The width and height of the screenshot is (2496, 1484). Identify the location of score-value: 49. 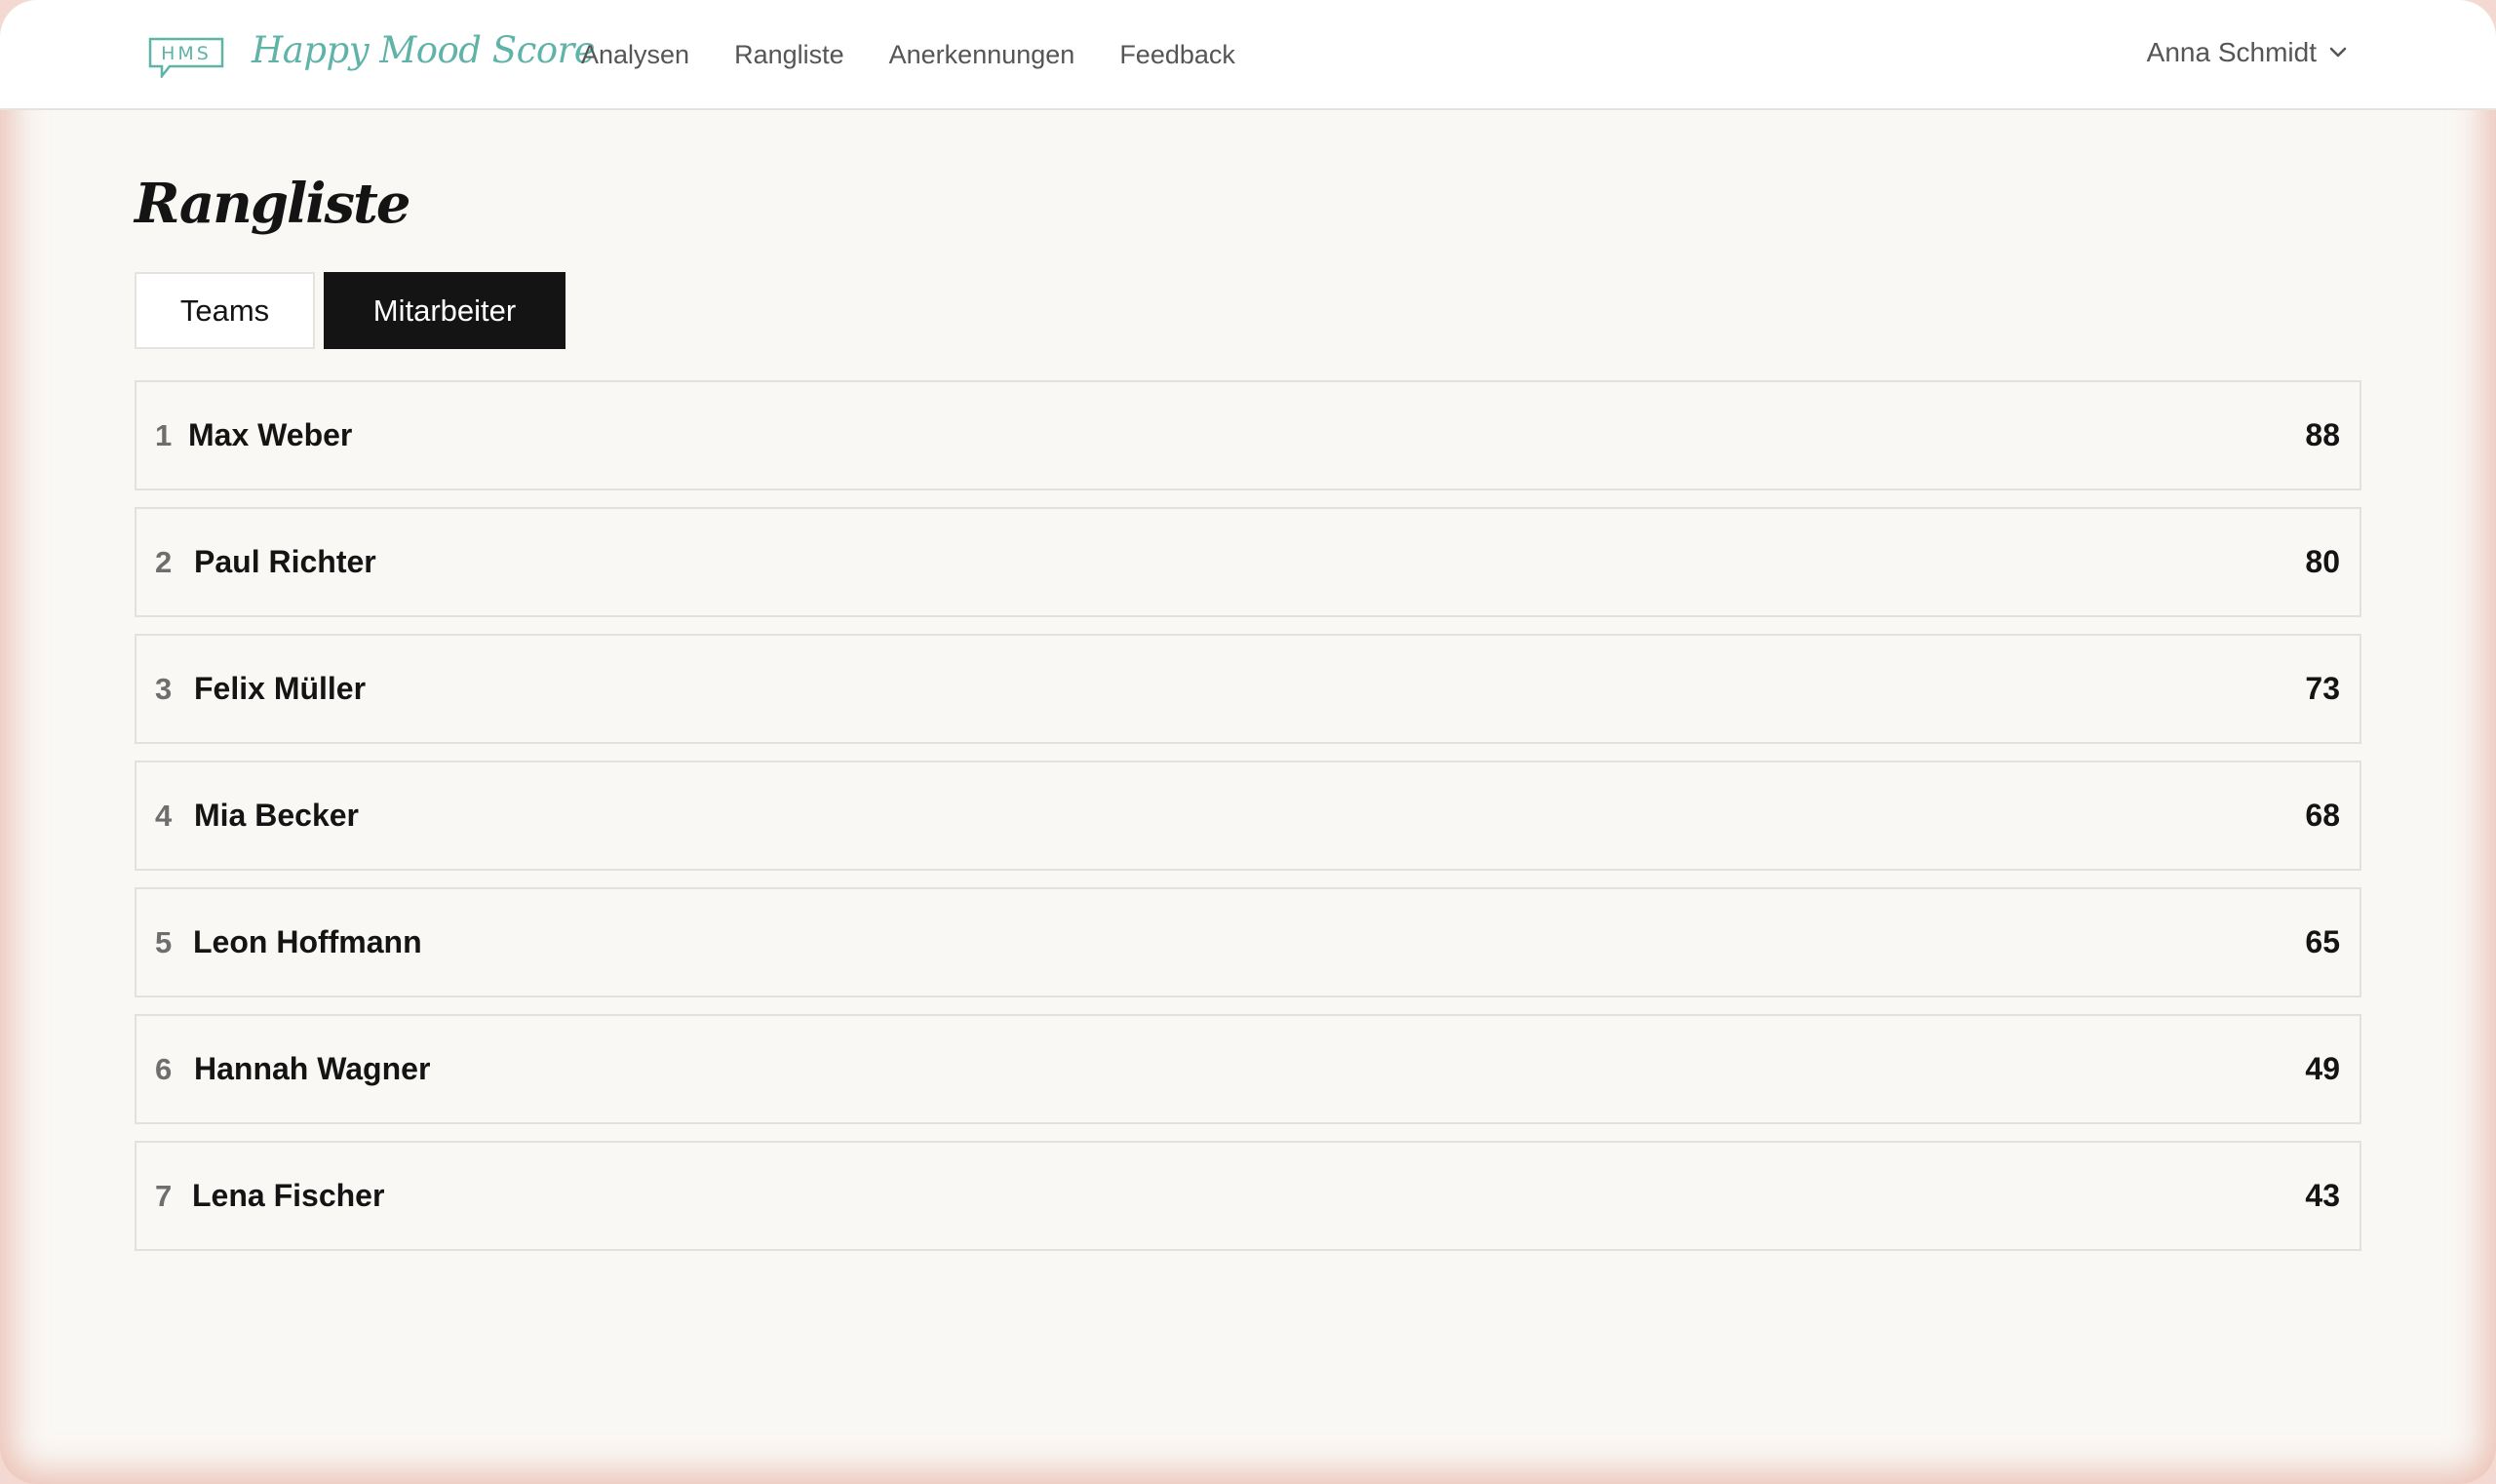
(2322, 1068).